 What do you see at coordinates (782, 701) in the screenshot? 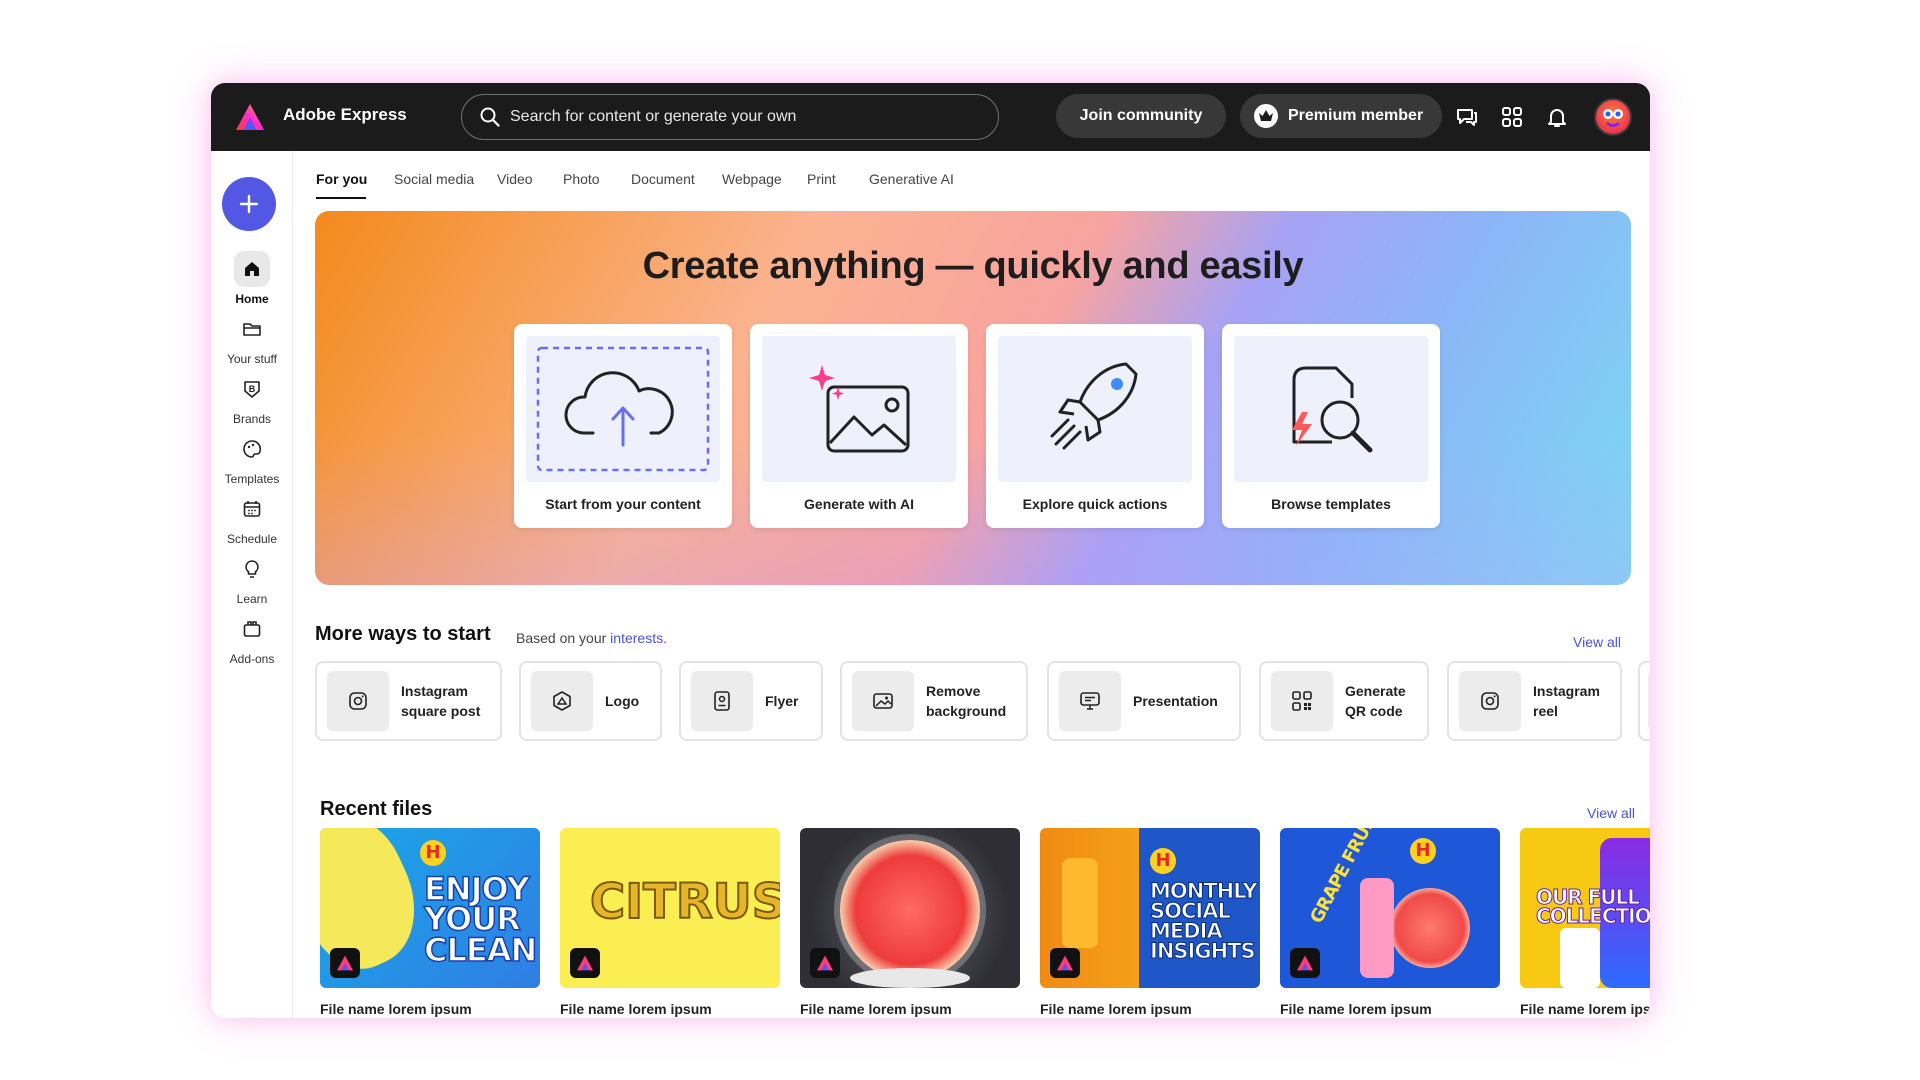
I see `quick-label-line1: Flyer` at bounding box center [782, 701].